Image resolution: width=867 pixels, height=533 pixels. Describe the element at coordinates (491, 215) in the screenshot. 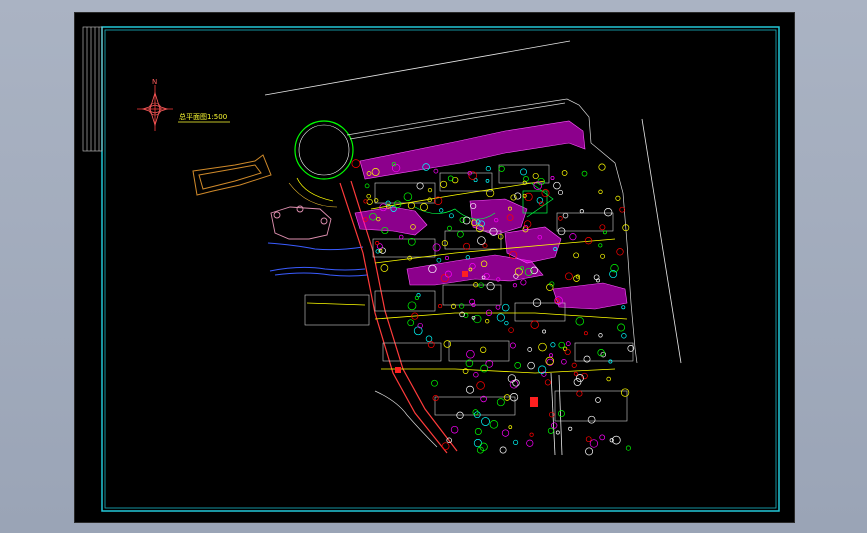

I see `residential-rows` at that location.